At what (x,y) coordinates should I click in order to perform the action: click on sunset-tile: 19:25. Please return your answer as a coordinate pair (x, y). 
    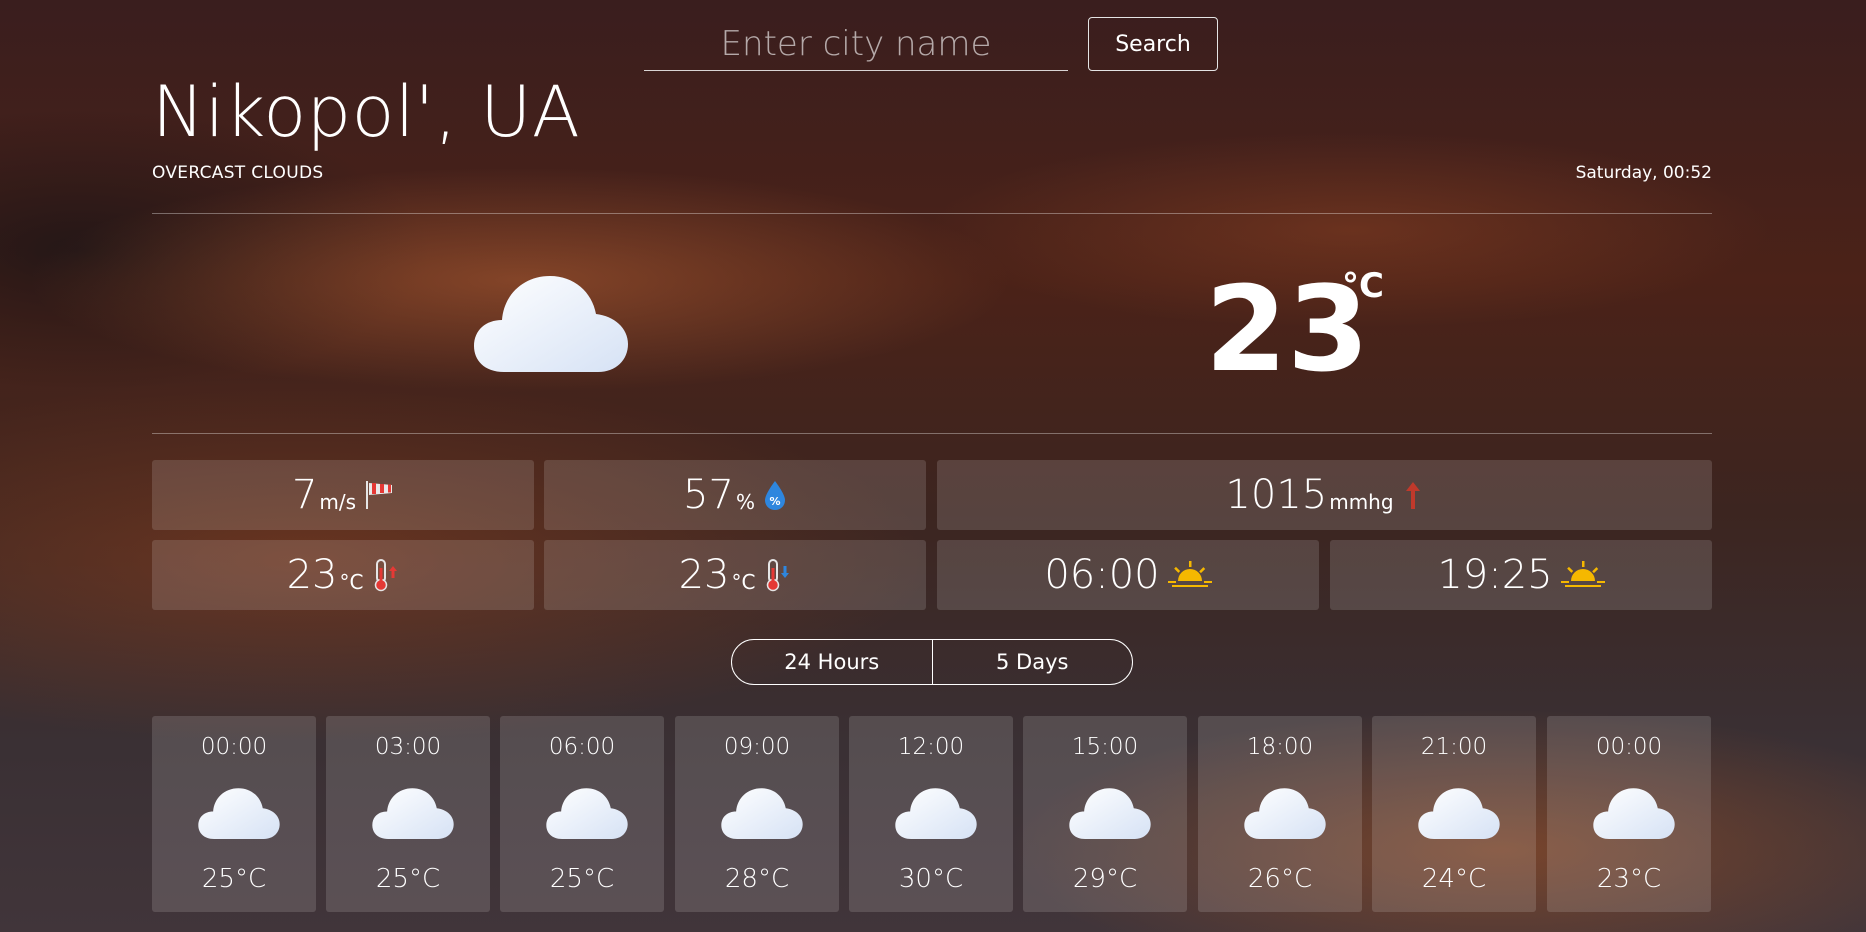
    Looking at the image, I should click on (1521, 575).